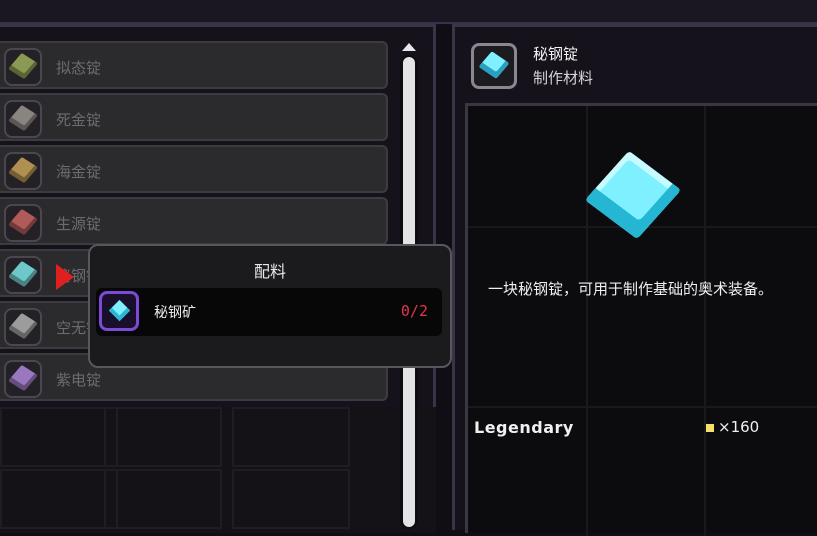 The image size is (817, 536). I want to click on arcanite-ingot-icon, so click(494, 66).